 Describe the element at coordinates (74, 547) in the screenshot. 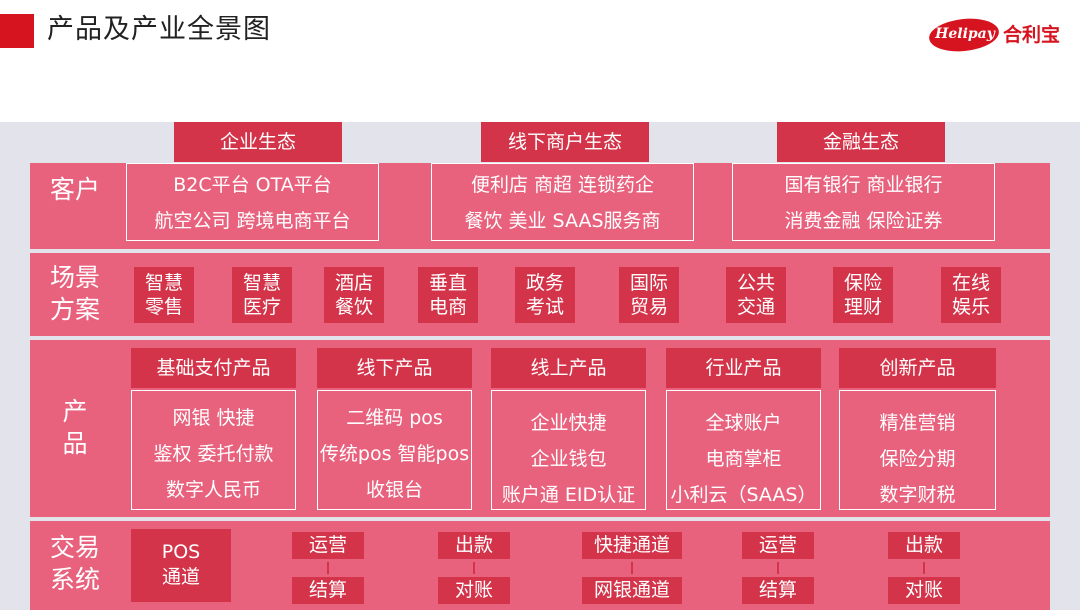

I see `transaction-label-line: 交易` at that location.